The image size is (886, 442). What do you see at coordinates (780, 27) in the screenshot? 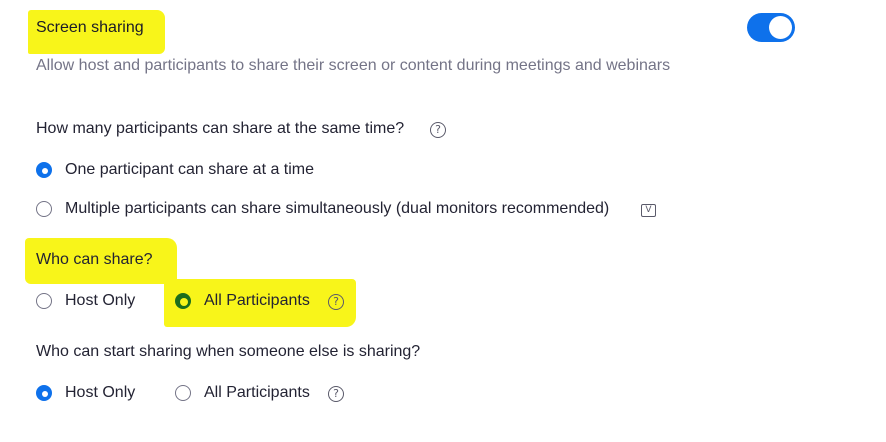
I see `toggle-knob` at bounding box center [780, 27].